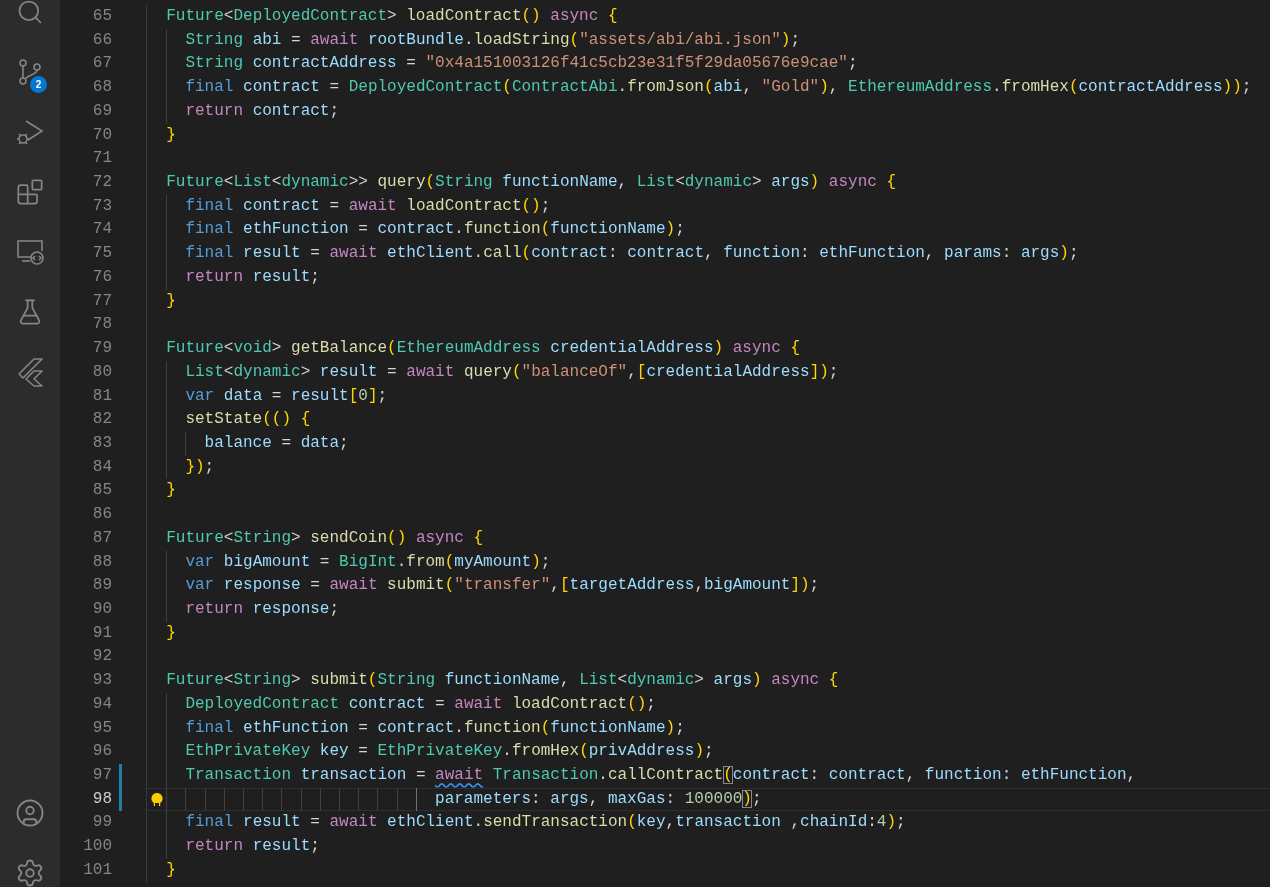 This screenshot has height=887, width=1270. I want to click on flutter-icon, so click(30, 372).